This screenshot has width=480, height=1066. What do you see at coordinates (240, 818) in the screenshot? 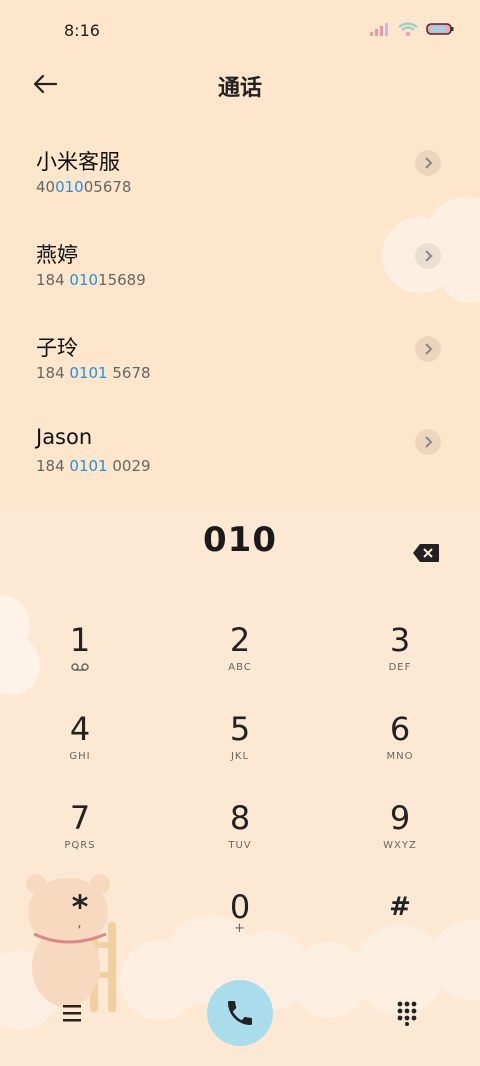
I see `key-digit: 8` at bounding box center [240, 818].